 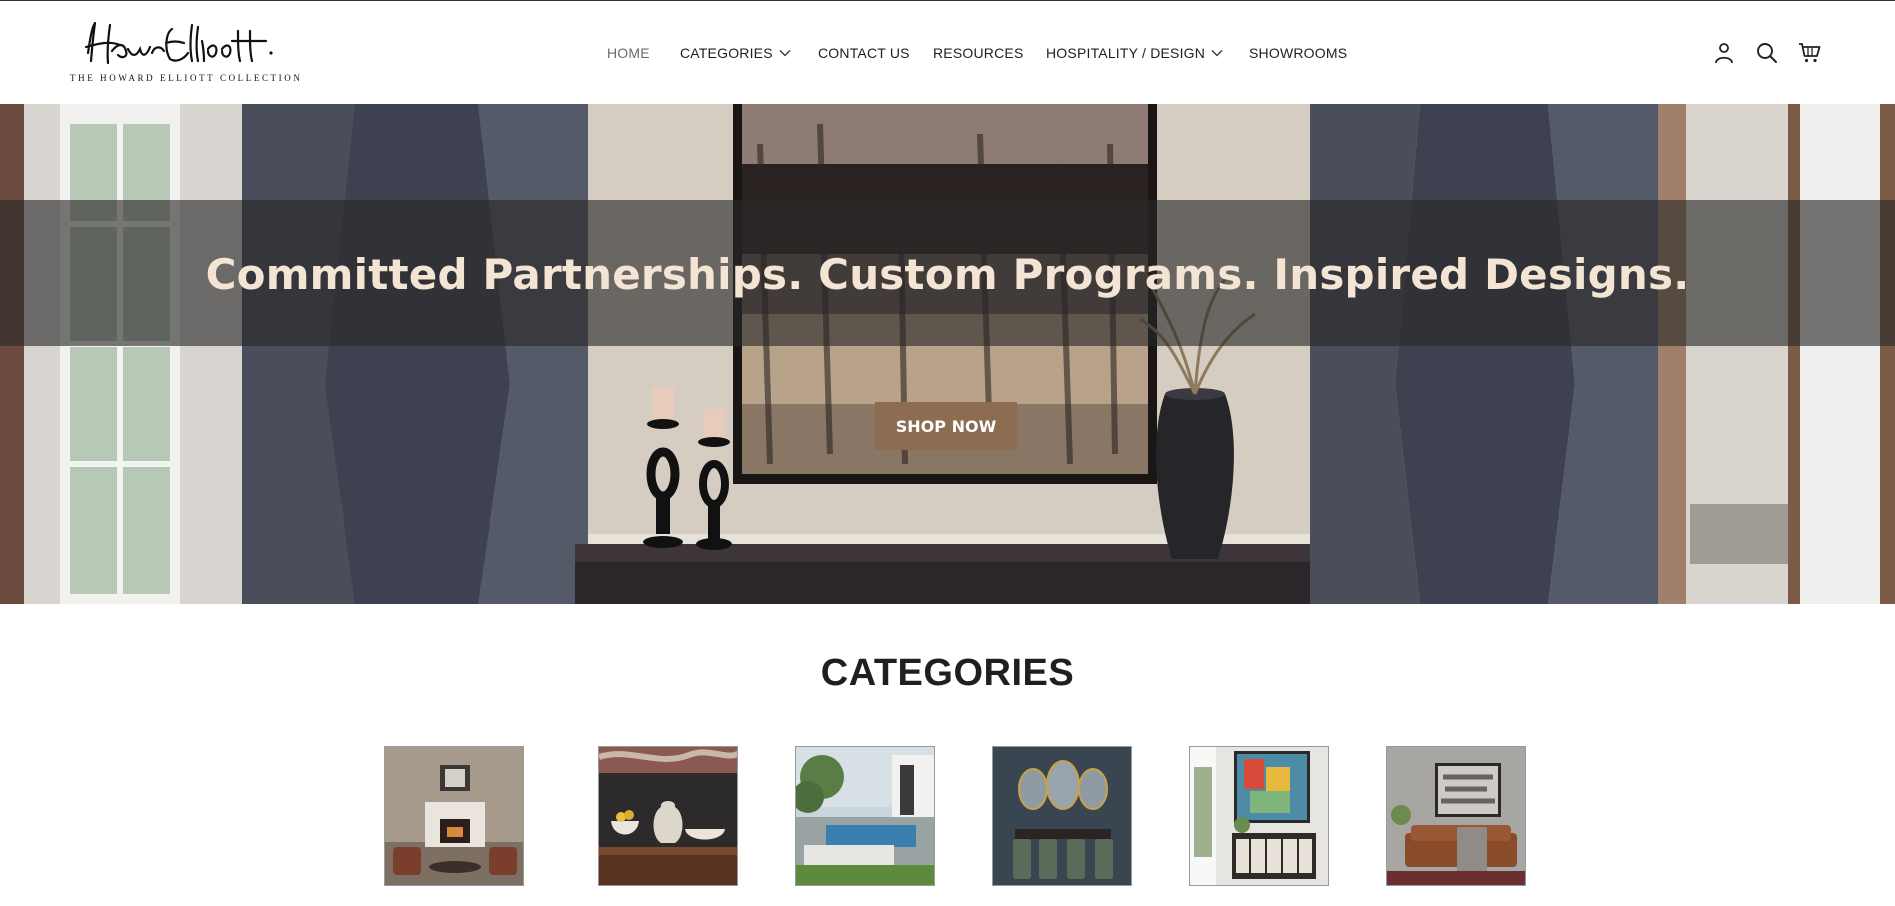 I want to click on living-room-fireplace-image, so click(x=454, y=816).